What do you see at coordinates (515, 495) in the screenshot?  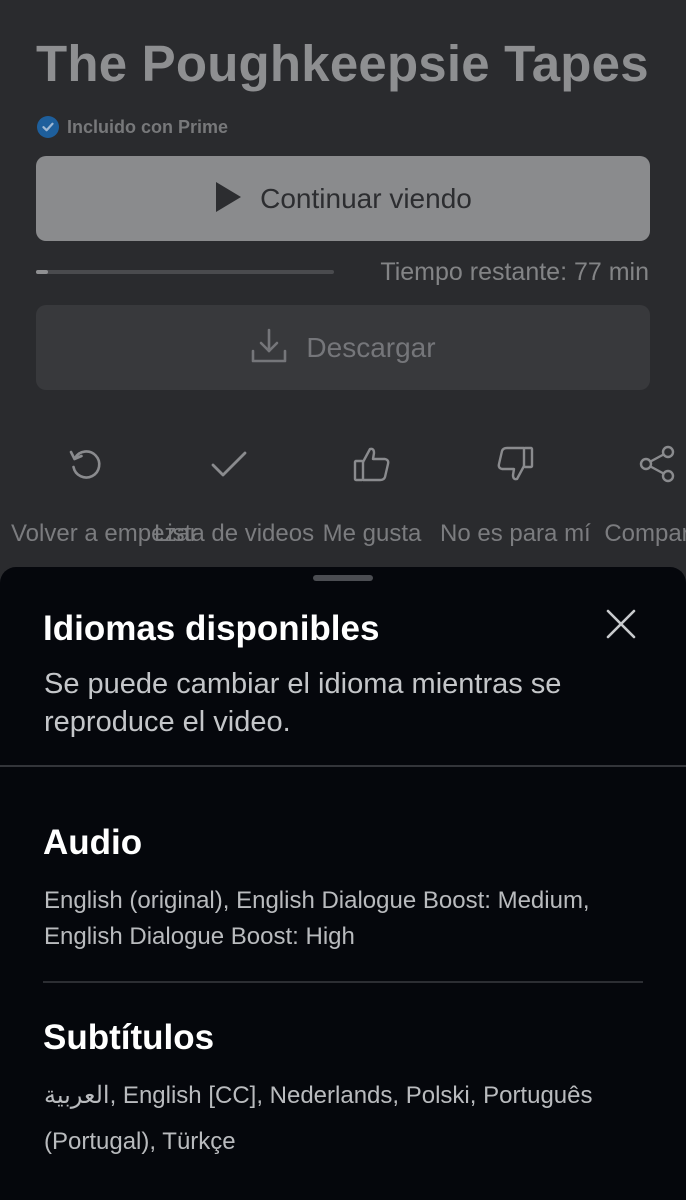 I see `dislike-button: No es para mí` at bounding box center [515, 495].